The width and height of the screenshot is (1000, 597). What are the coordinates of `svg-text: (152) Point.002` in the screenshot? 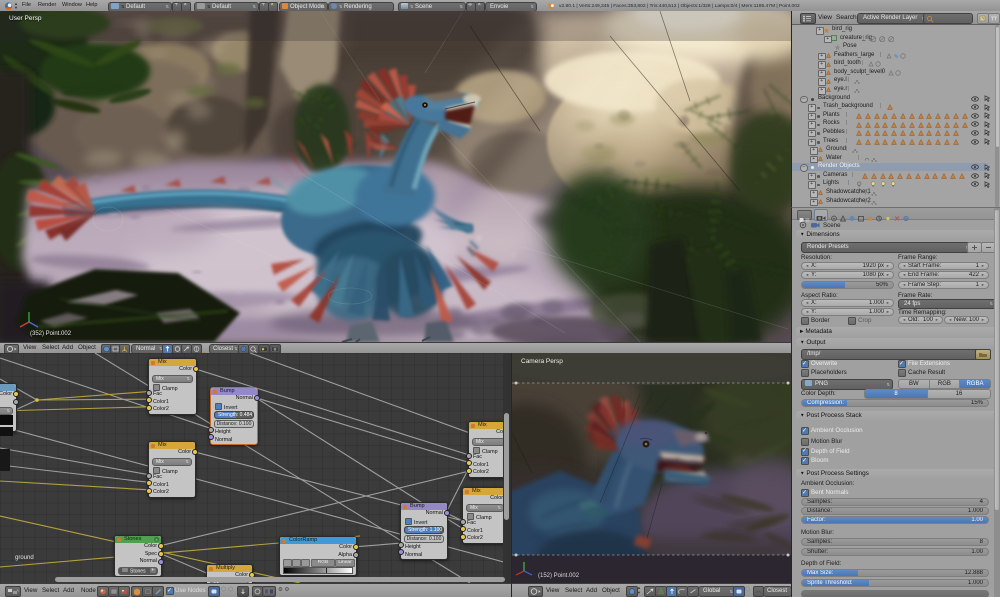 It's located at (559, 576).